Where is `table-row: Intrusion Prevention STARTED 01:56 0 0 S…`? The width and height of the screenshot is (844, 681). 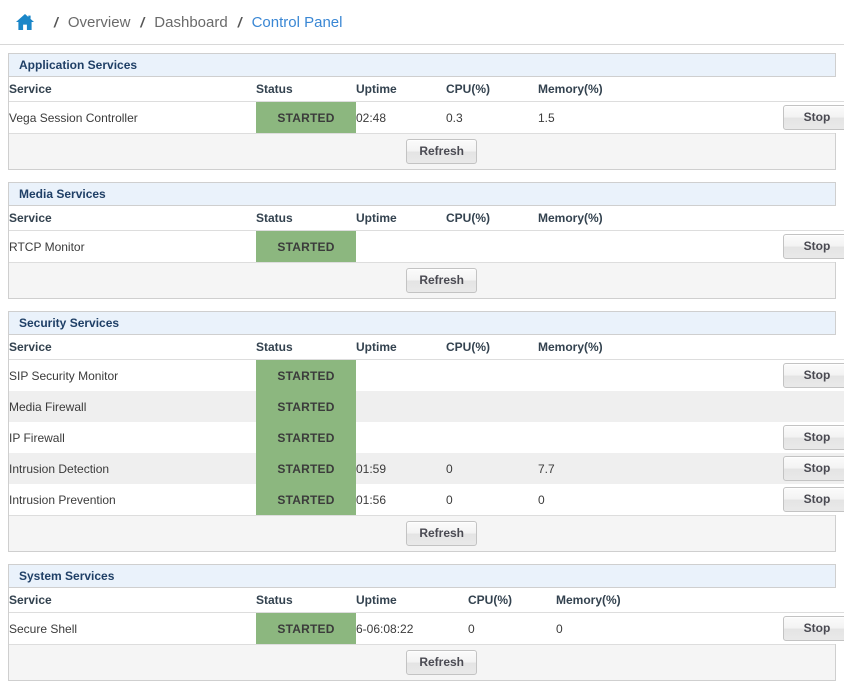
table-row: Intrusion Prevention STARTED 01:56 0 0 S… is located at coordinates (426, 499).